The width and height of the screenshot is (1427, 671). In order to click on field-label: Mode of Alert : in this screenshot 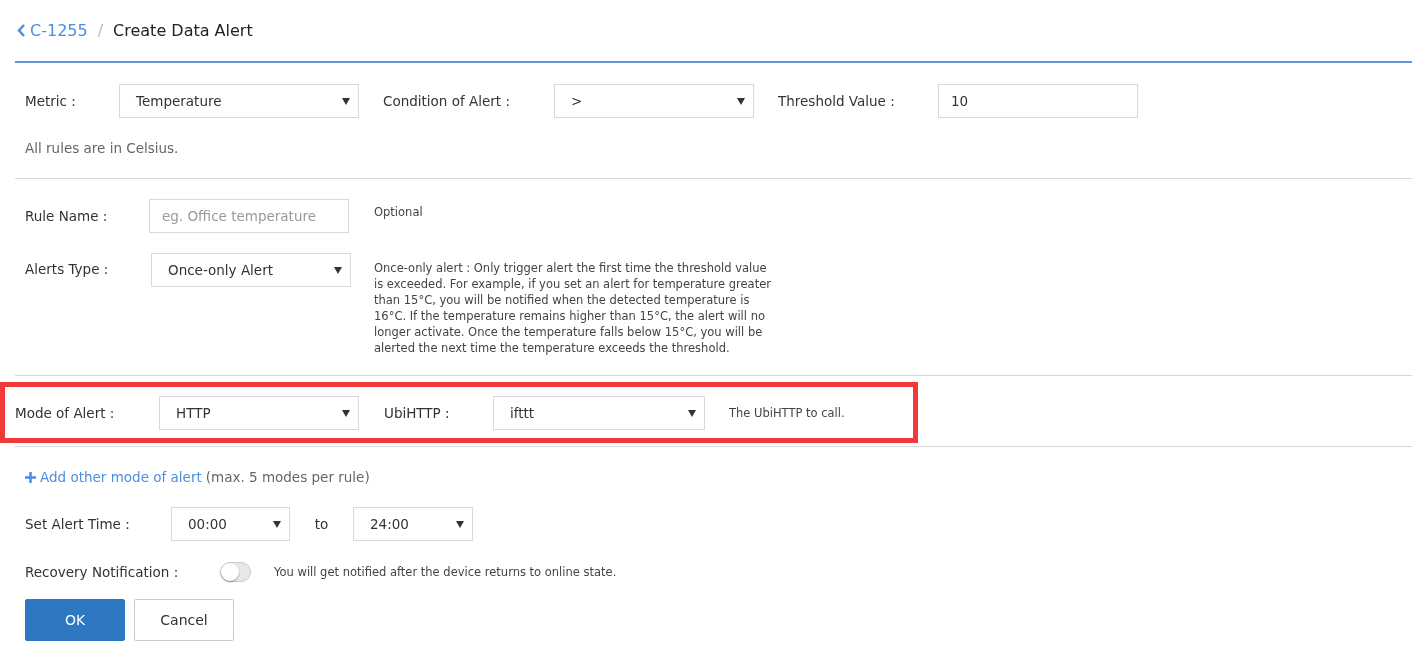, I will do `click(65, 413)`.